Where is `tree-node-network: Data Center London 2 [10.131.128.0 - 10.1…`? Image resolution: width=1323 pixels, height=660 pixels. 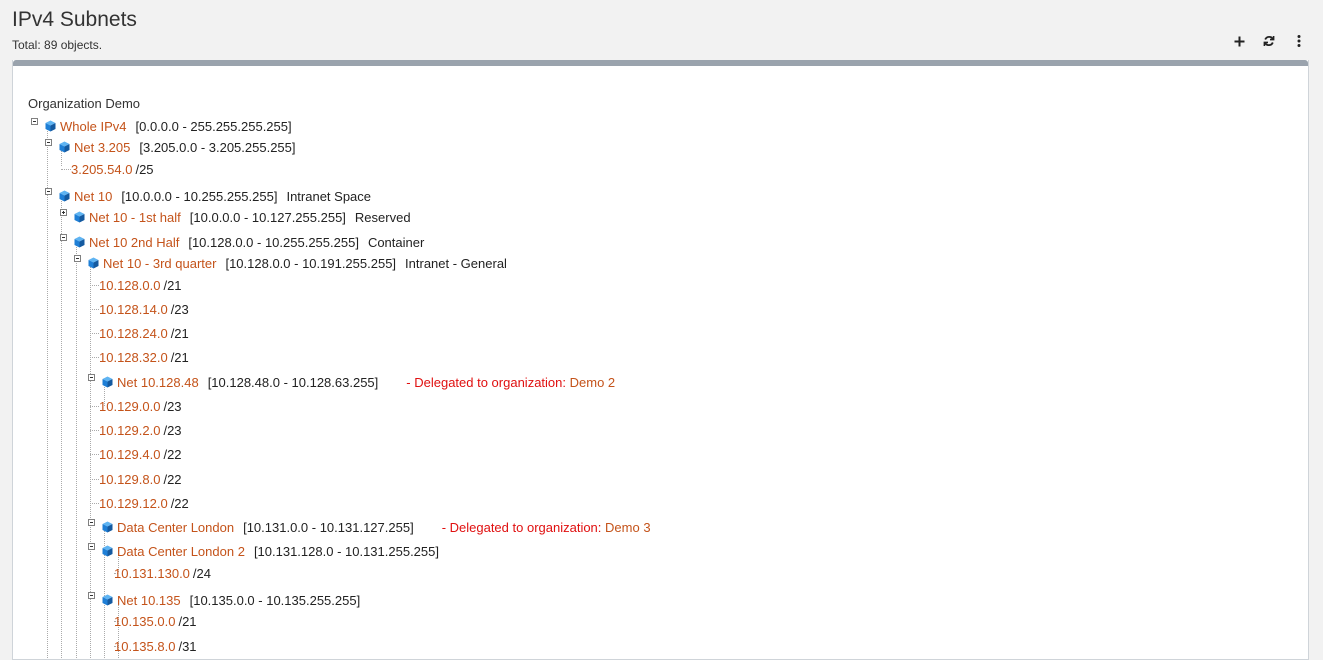 tree-node-network: Data Center London 2 [10.131.128.0 - 10.1… is located at coordinates (270, 551).